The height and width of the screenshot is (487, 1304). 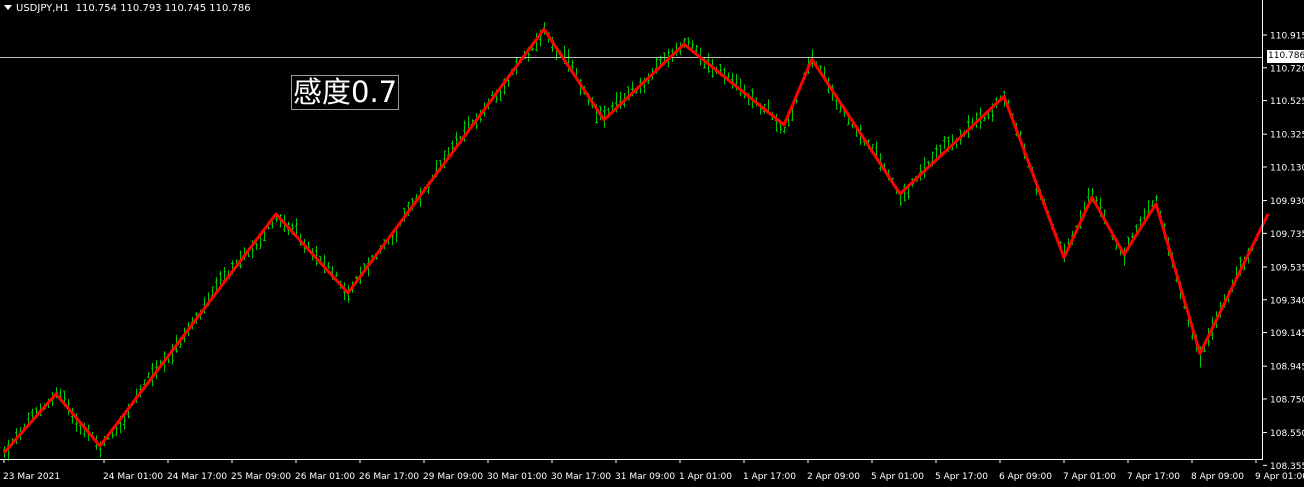 I want to click on x-tick-label: 7 Apr 17:00, so click(x=1153, y=477).